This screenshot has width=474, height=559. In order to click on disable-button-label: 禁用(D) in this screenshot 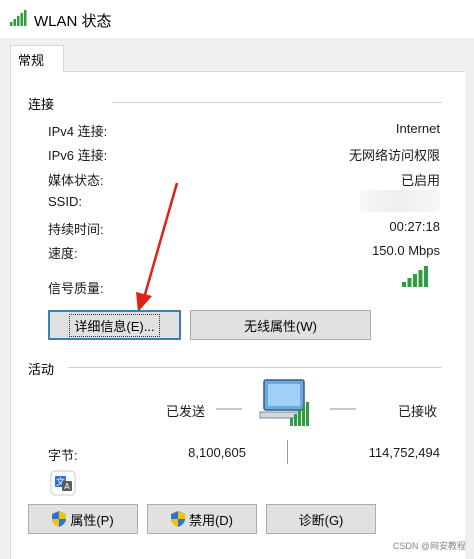, I will do `click(211, 520)`.